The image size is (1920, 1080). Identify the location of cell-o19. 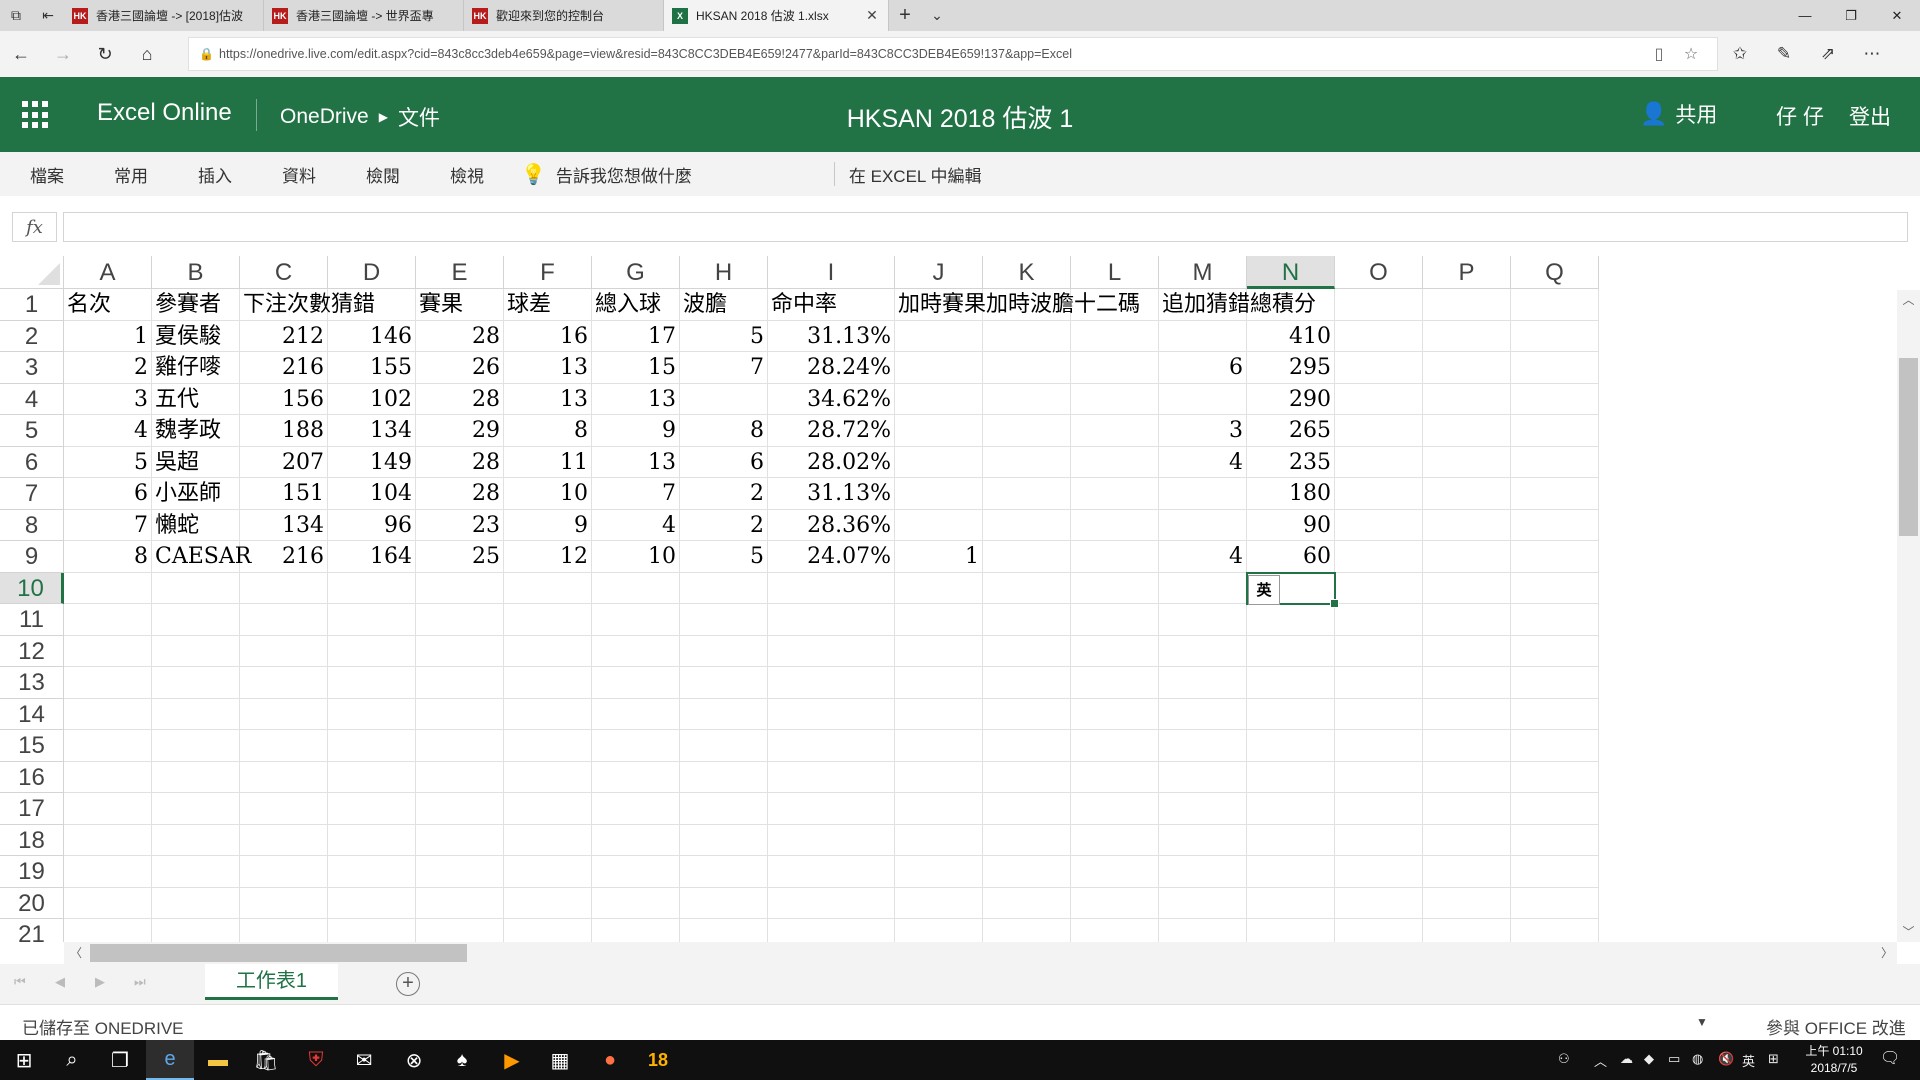
(1379, 872).